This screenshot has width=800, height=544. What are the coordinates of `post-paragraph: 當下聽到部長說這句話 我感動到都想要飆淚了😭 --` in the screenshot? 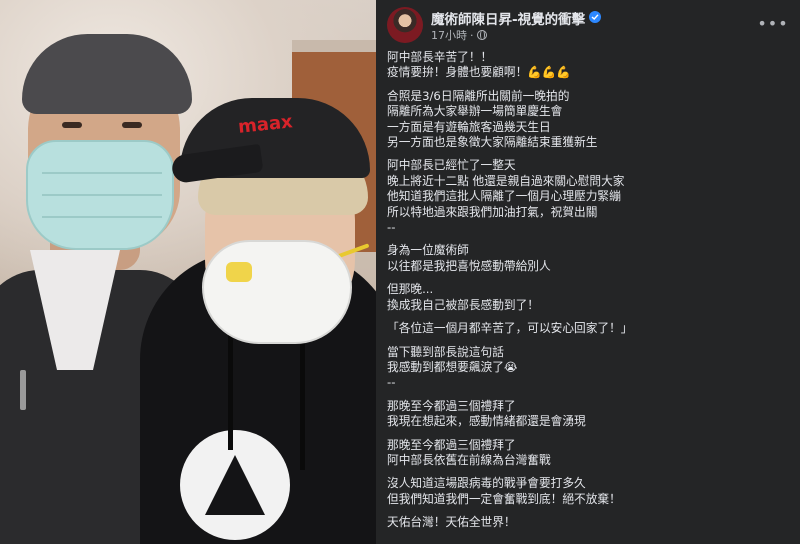 It's located at (590, 368).